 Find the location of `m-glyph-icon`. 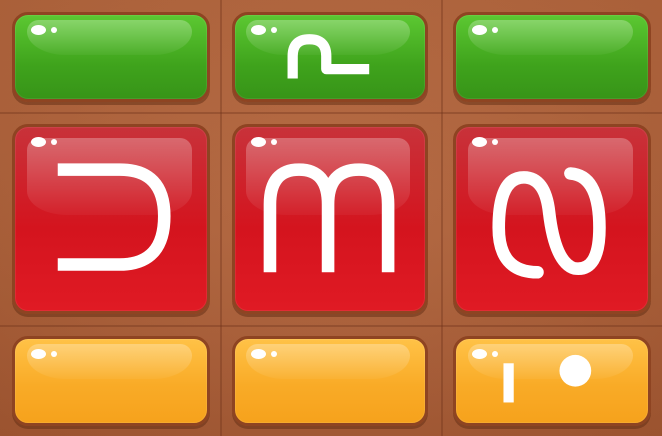

m-glyph-icon is located at coordinates (329, 218).